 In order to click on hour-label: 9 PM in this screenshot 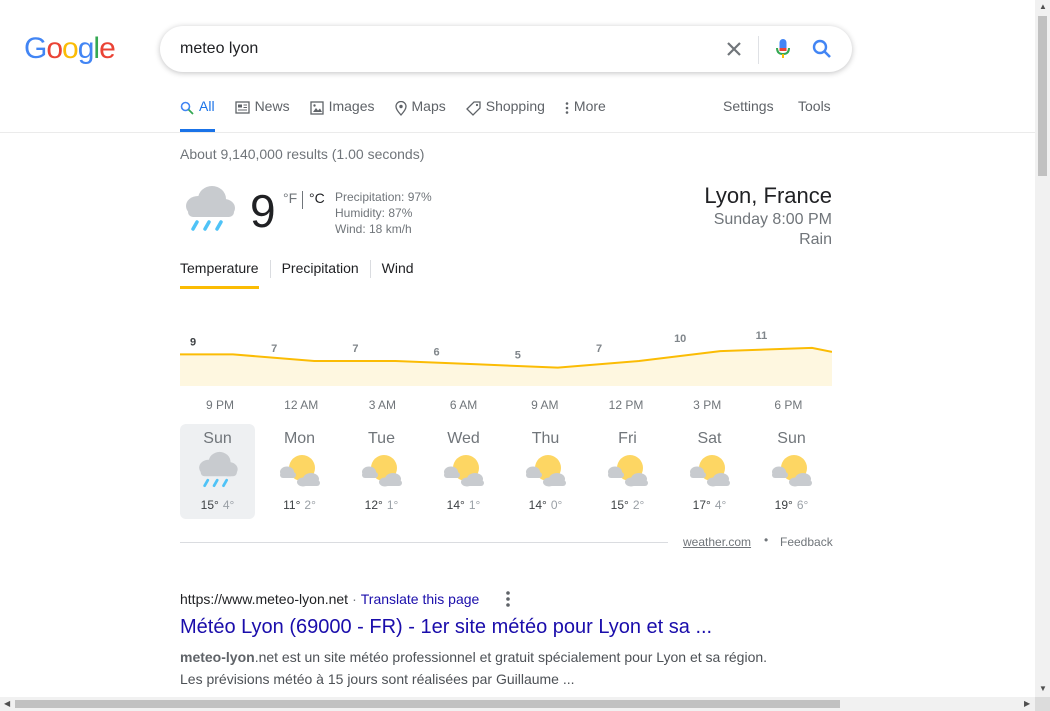, I will do `click(220, 405)`.